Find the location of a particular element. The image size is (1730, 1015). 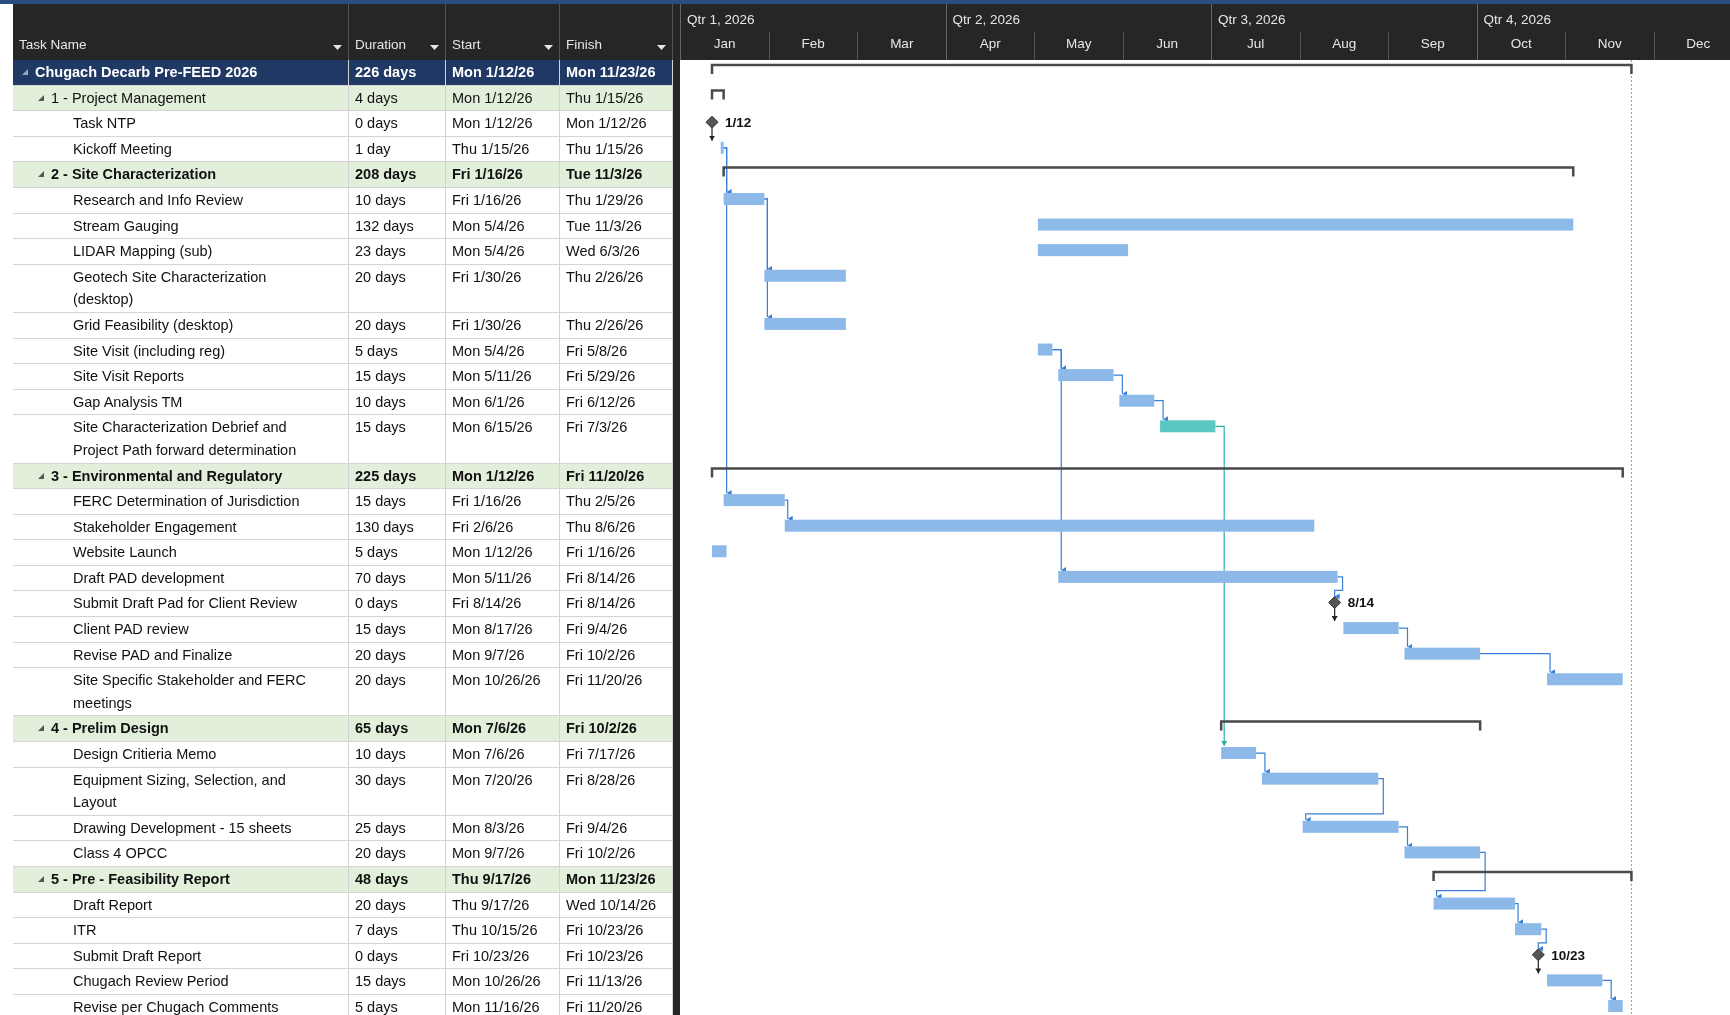

task-name-cell-text: 1 - Project Management is located at coordinates (129, 98).